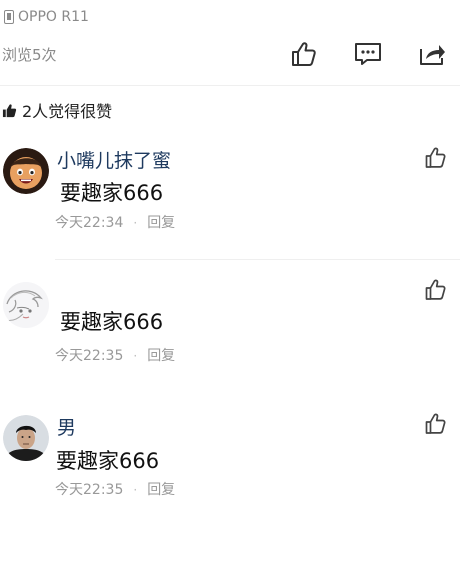 This screenshot has width=460, height=580. What do you see at coordinates (67, 111) in the screenshot?
I see `likes-summary-text: 2人觉得很赞` at bounding box center [67, 111].